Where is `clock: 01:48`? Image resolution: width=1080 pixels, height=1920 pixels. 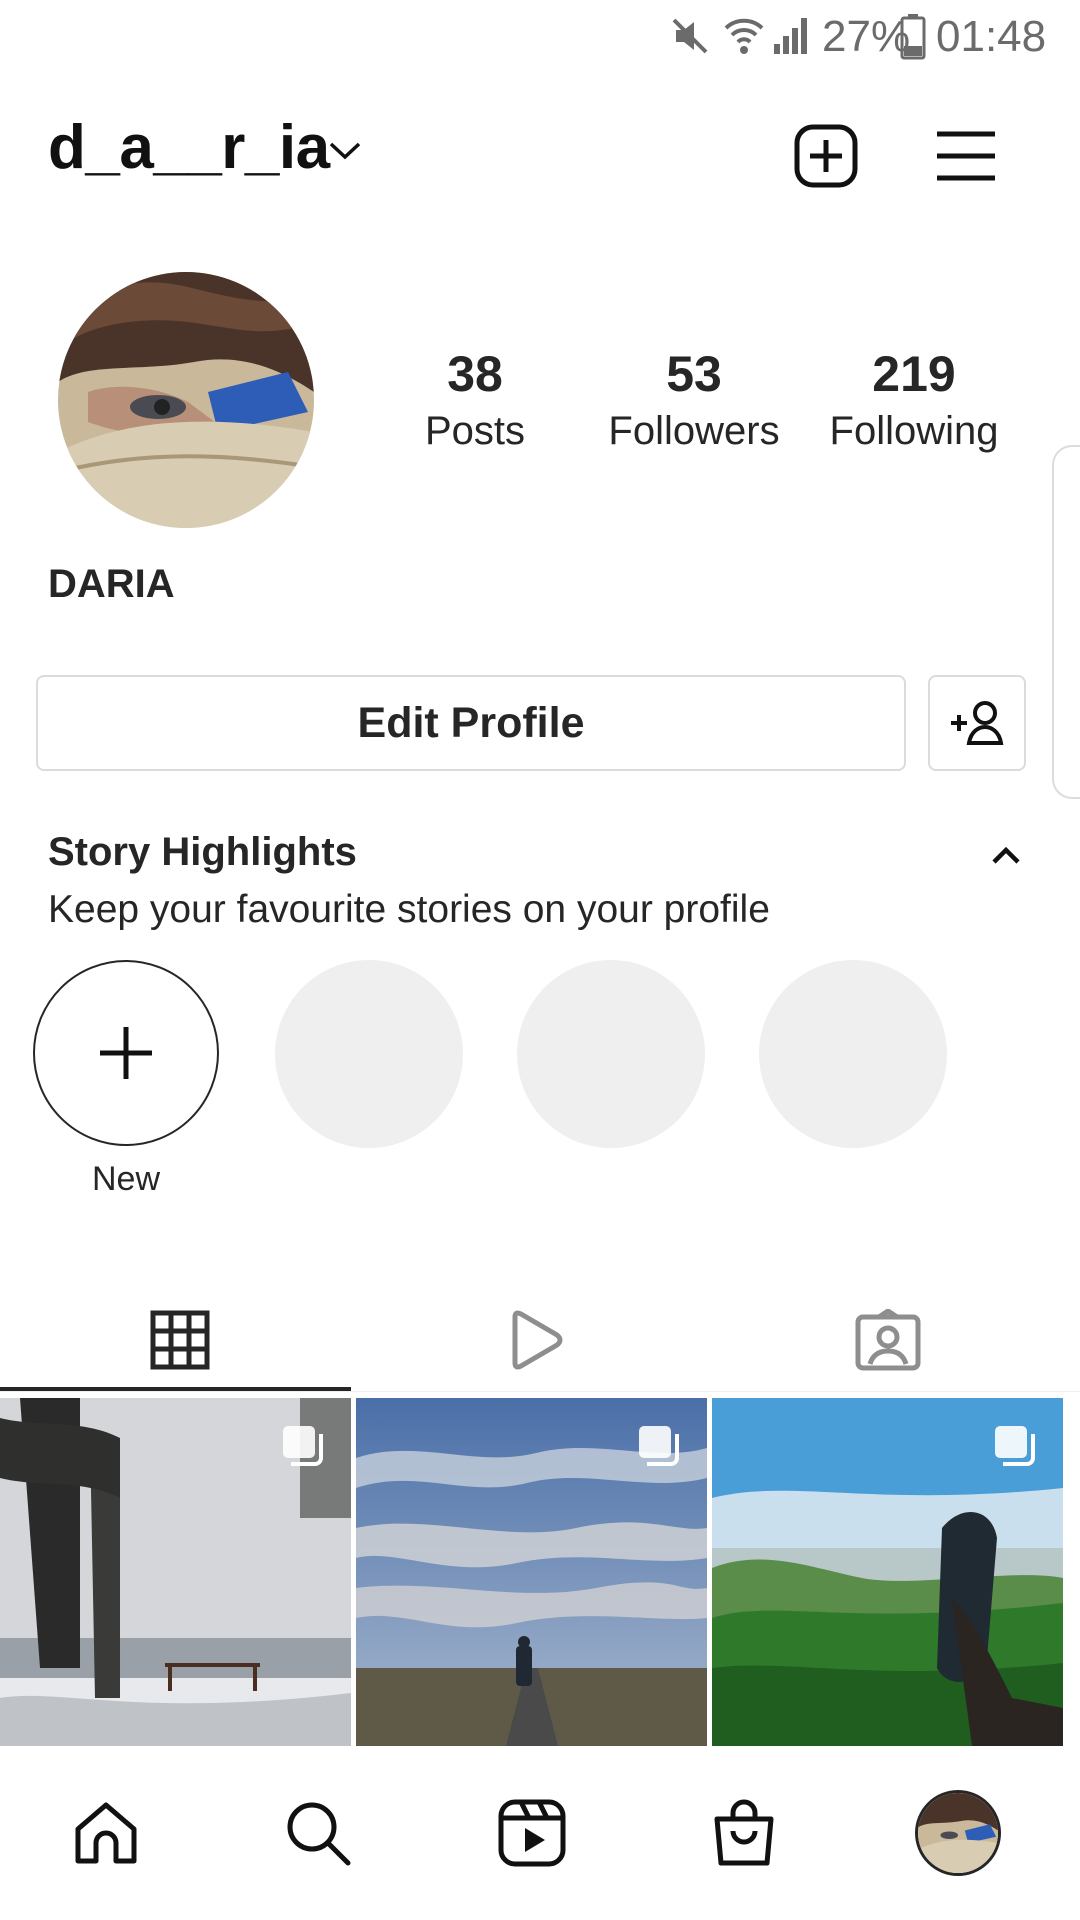
clock: 01:48 is located at coordinates (991, 36).